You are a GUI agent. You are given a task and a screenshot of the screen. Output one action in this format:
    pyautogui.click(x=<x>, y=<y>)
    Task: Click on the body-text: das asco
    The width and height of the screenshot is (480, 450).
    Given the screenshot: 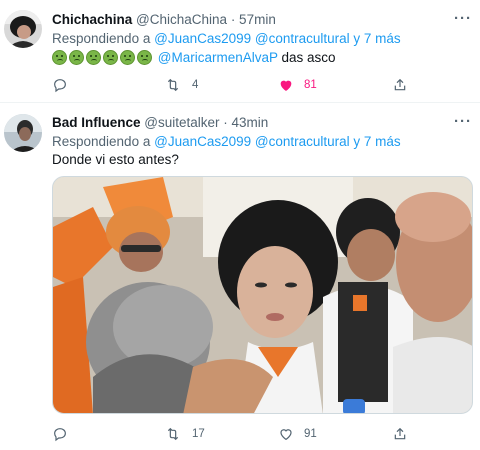 What is the action you would take?
    pyautogui.click(x=308, y=57)
    